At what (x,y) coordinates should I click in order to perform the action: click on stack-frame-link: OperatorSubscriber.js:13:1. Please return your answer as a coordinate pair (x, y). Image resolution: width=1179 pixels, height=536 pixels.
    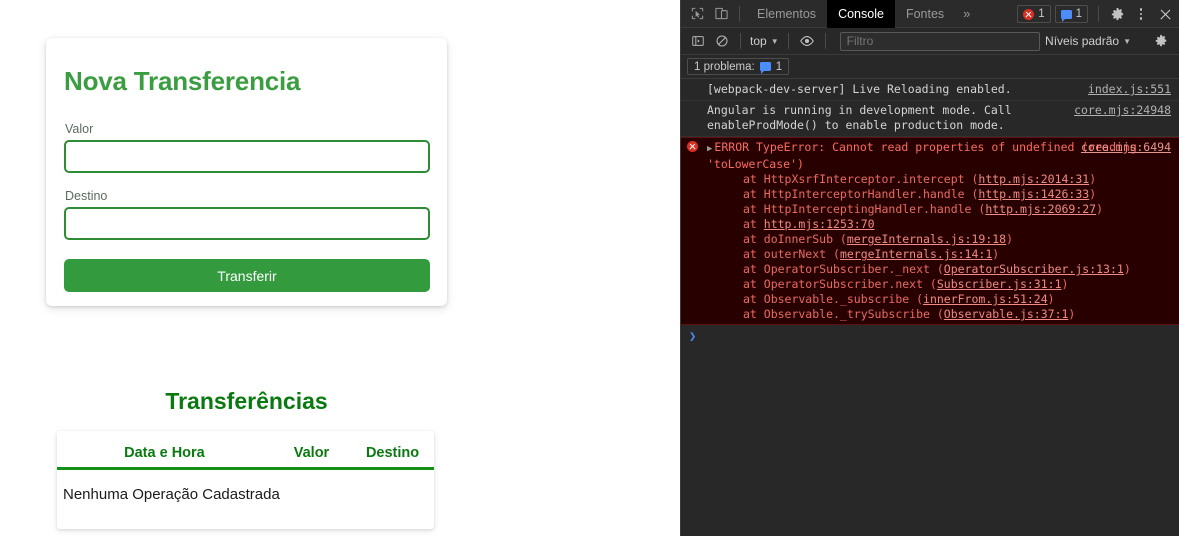
    Looking at the image, I should click on (1034, 269).